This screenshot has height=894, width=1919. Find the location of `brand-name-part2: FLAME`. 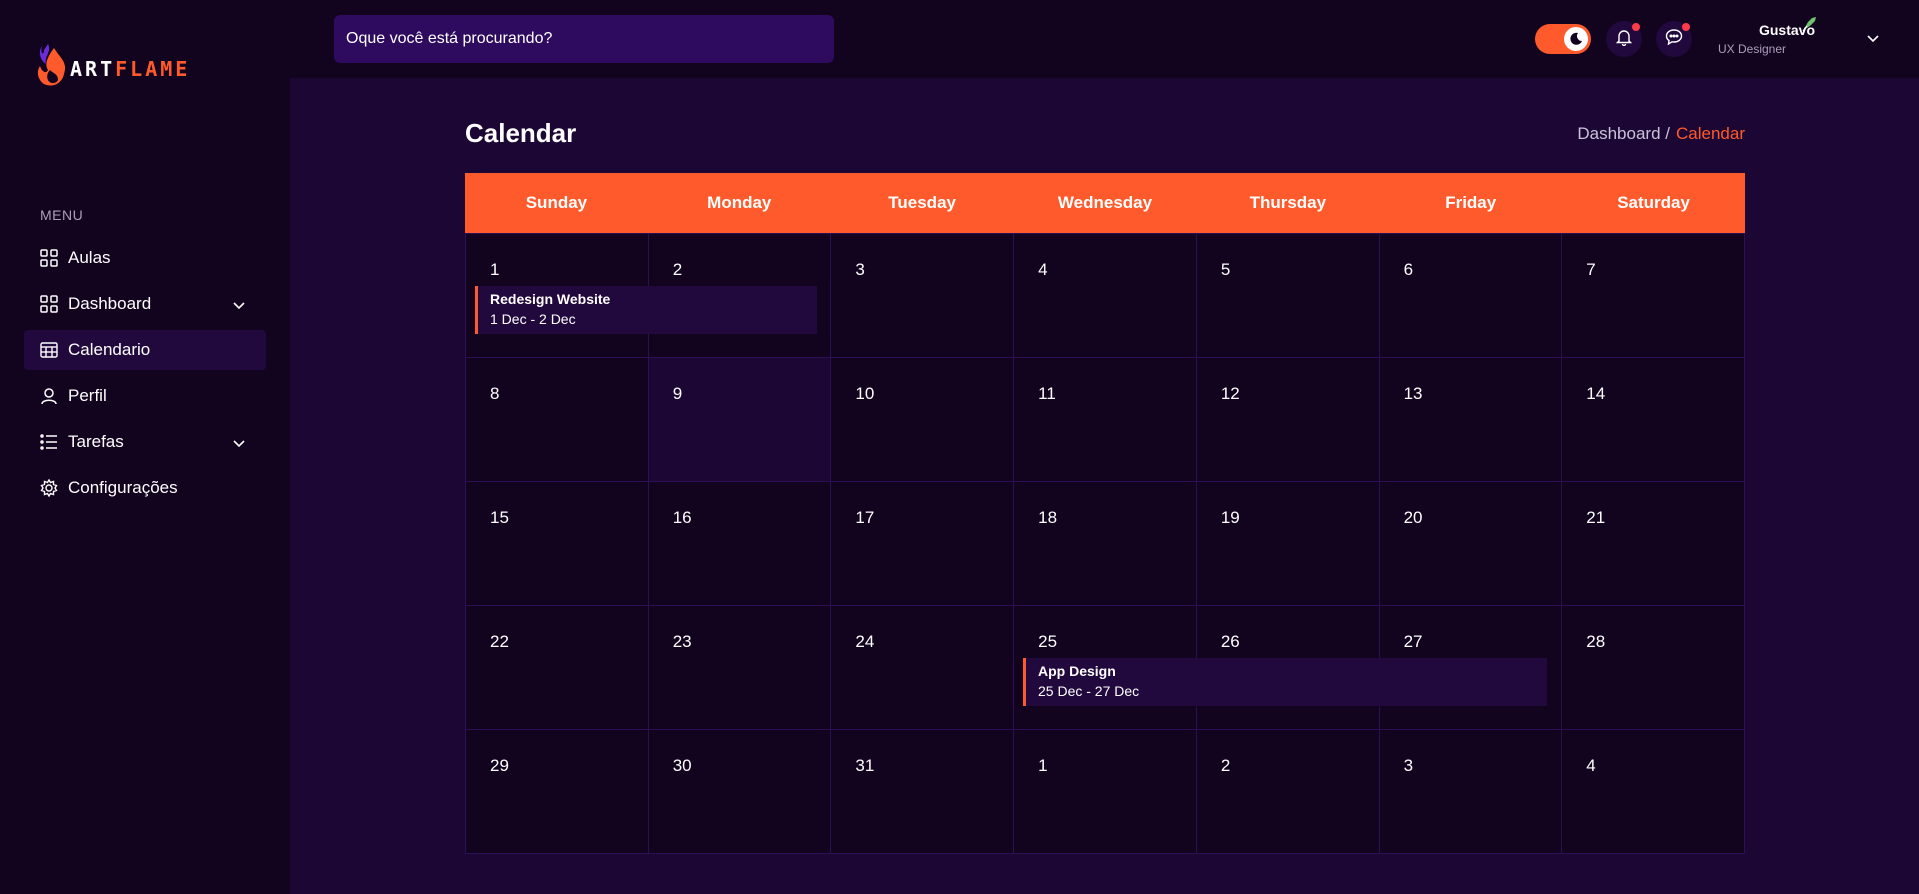

brand-name-part2: FLAME is located at coordinates (153, 69).